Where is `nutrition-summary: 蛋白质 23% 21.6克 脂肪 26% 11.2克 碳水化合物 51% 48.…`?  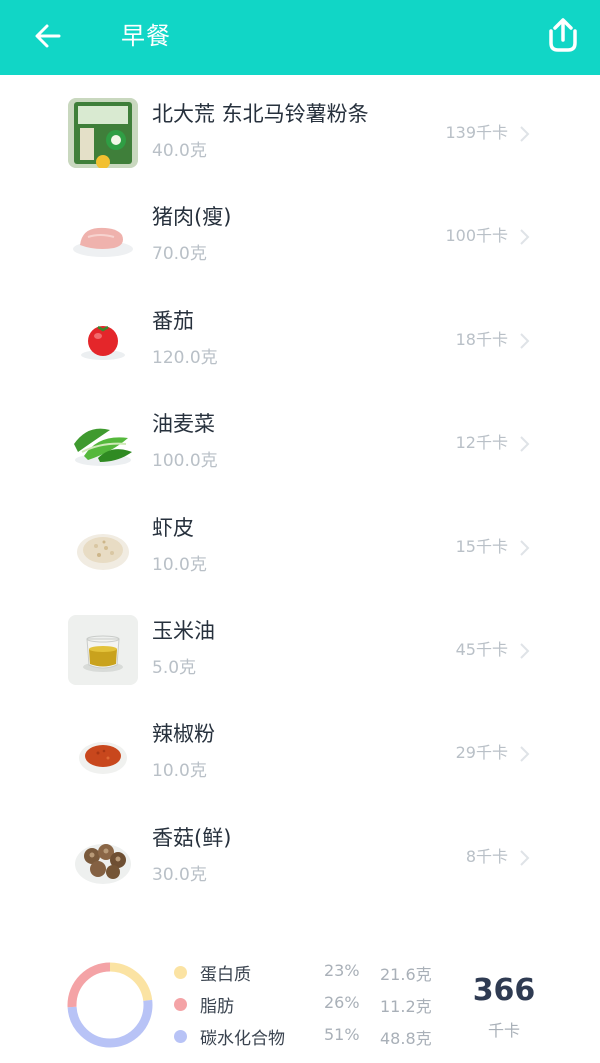
nutrition-summary: 蛋白质 23% 21.6克 脂肪 26% 11.2克 碳水化合物 51% 48.… is located at coordinates (300, 1004).